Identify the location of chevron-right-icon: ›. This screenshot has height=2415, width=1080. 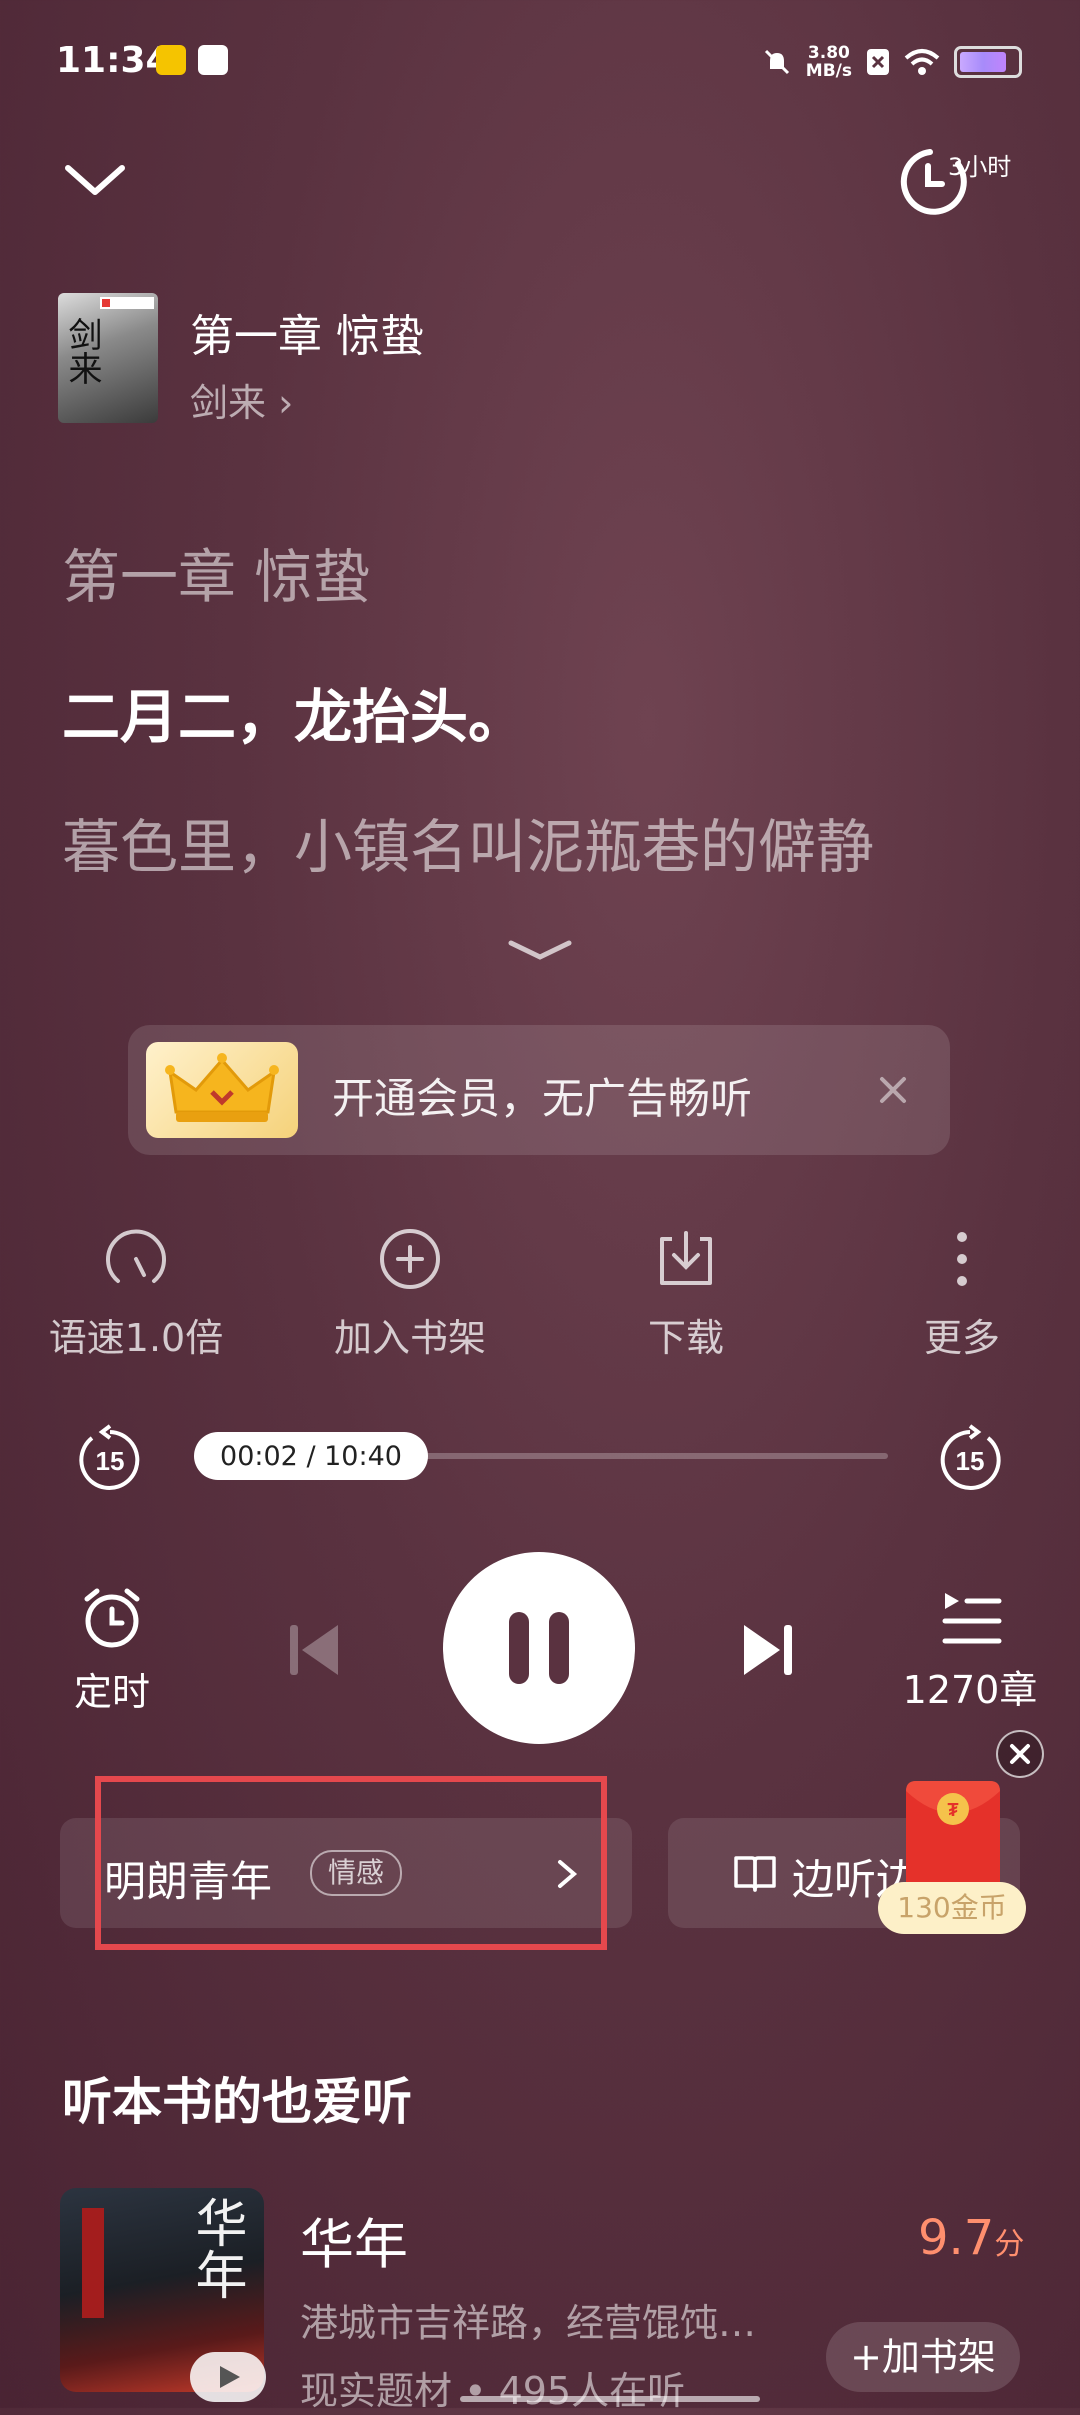
(286, 403).